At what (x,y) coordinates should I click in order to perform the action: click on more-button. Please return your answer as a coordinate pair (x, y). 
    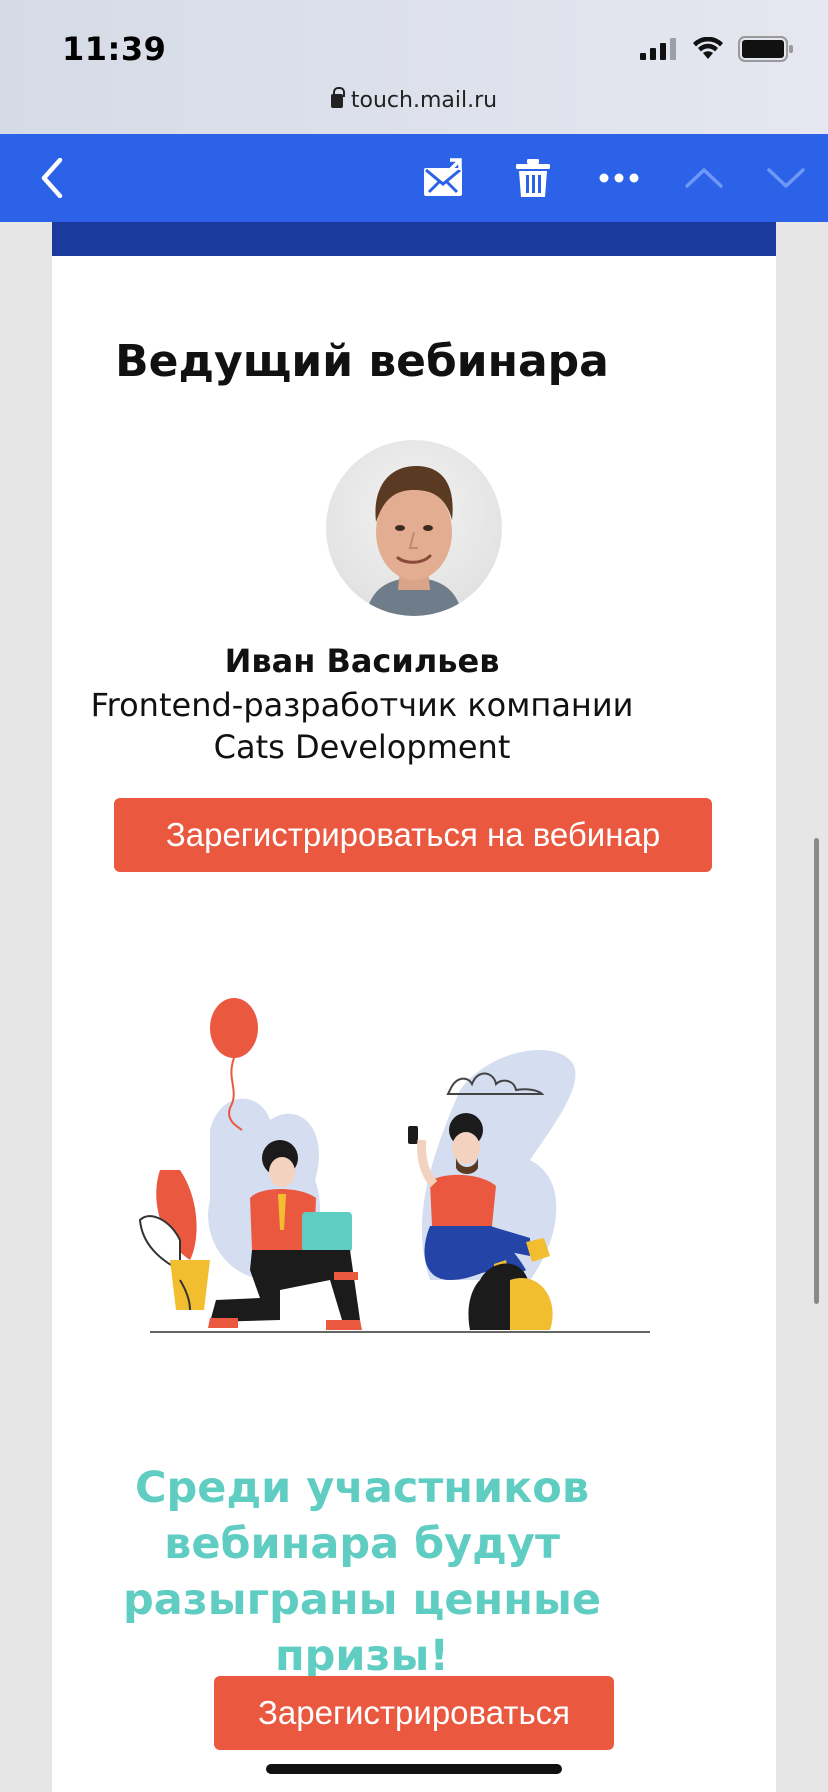
    Looking at the image, I should click on (619, 178).